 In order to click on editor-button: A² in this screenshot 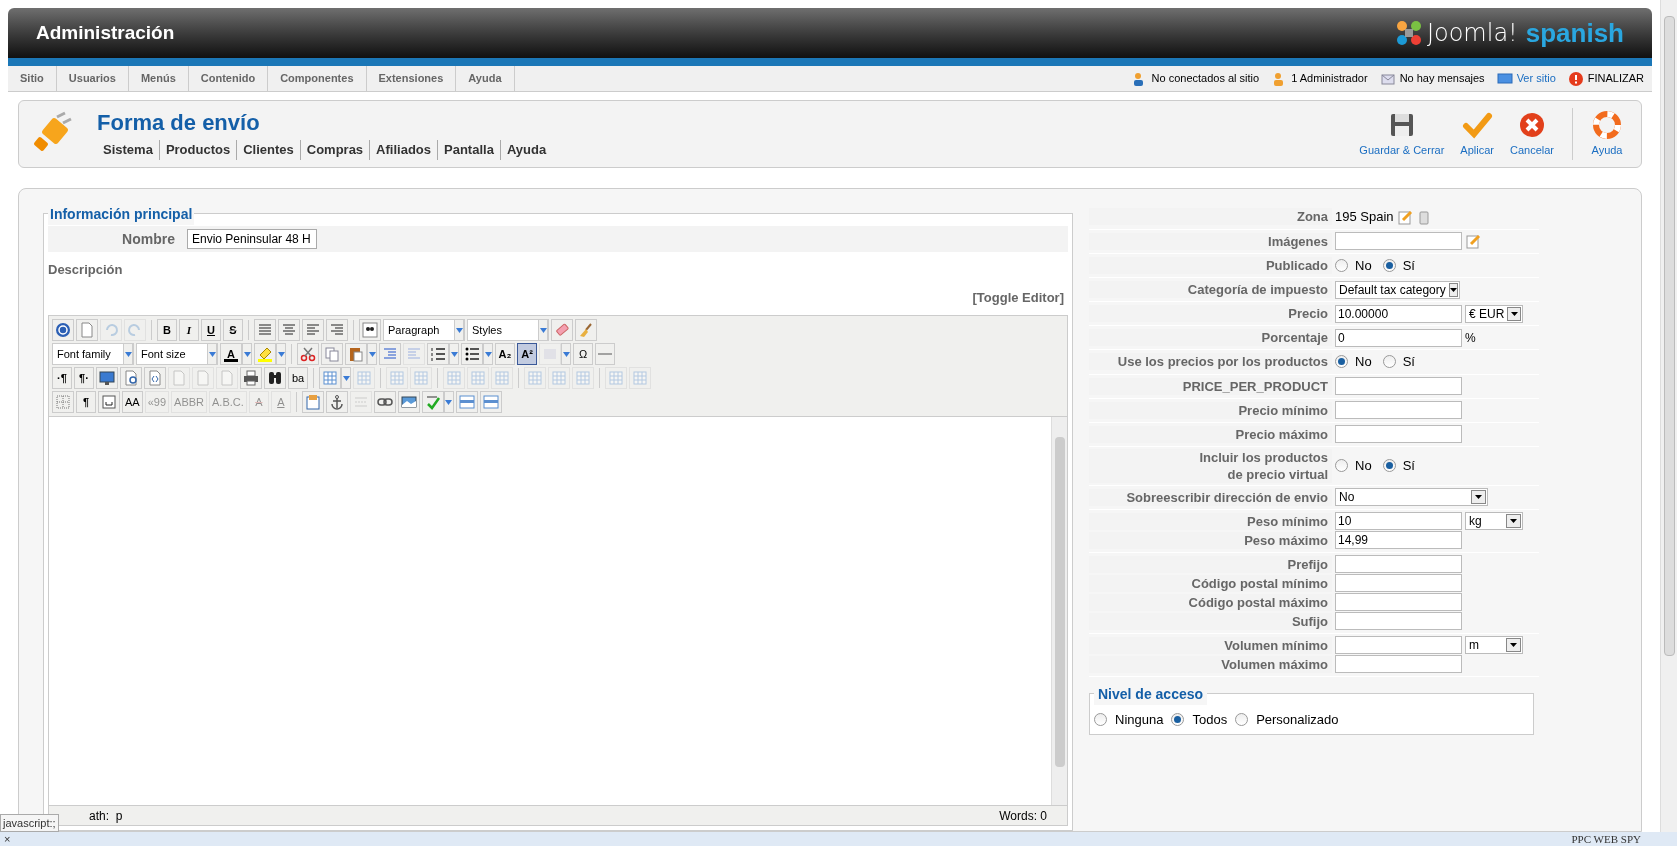, I will do `click(527, 354)`.